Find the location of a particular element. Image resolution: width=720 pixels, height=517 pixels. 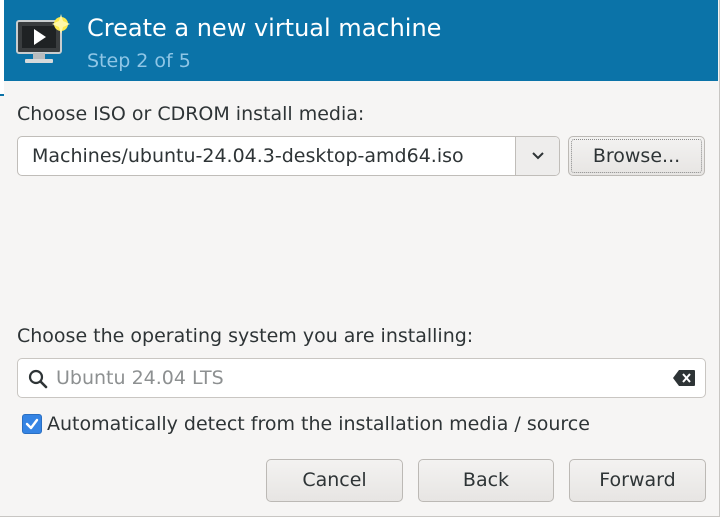

vm-monitor-icon is located at coordinates (43, 38).